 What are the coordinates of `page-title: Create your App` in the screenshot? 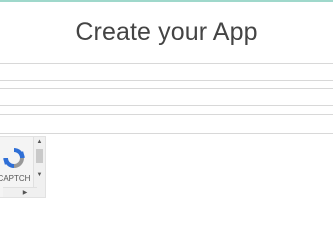 It's located at (166, 32).